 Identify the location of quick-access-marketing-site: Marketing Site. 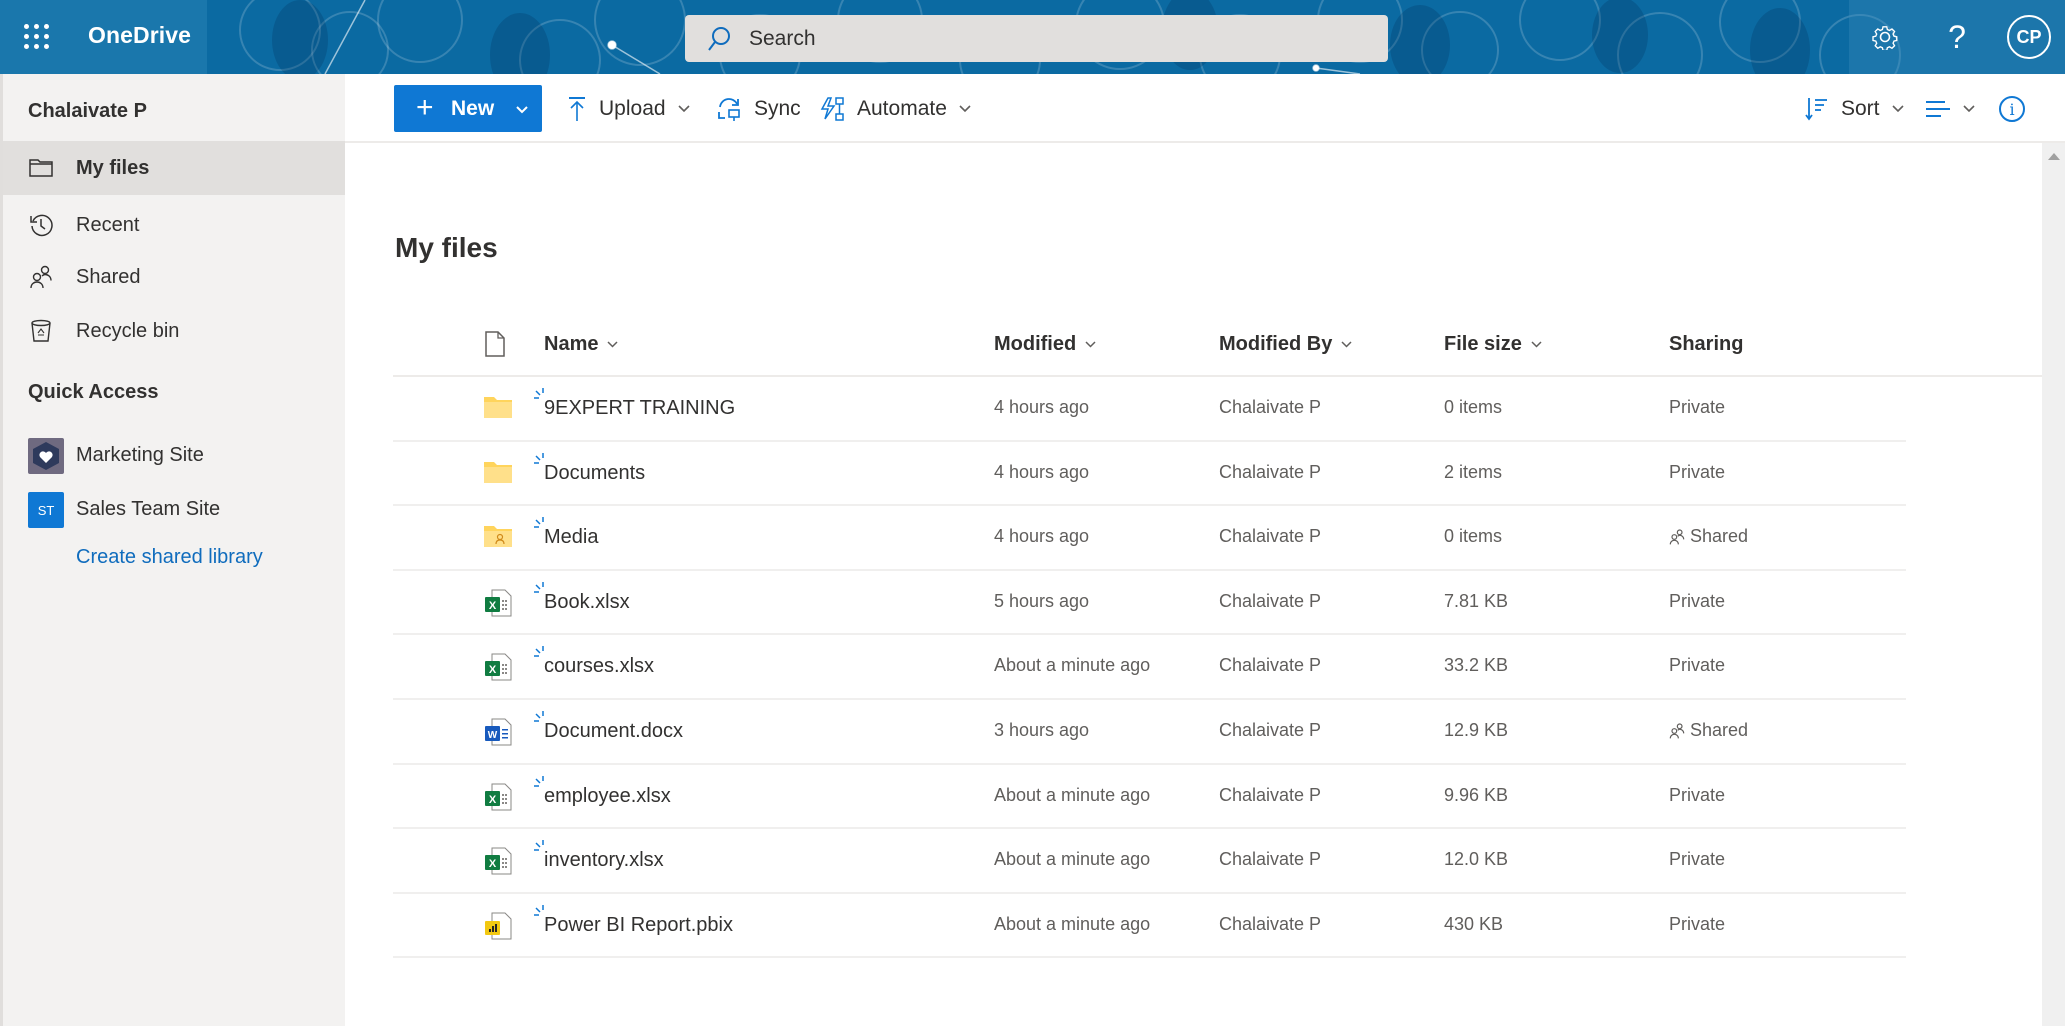
(174, 456).